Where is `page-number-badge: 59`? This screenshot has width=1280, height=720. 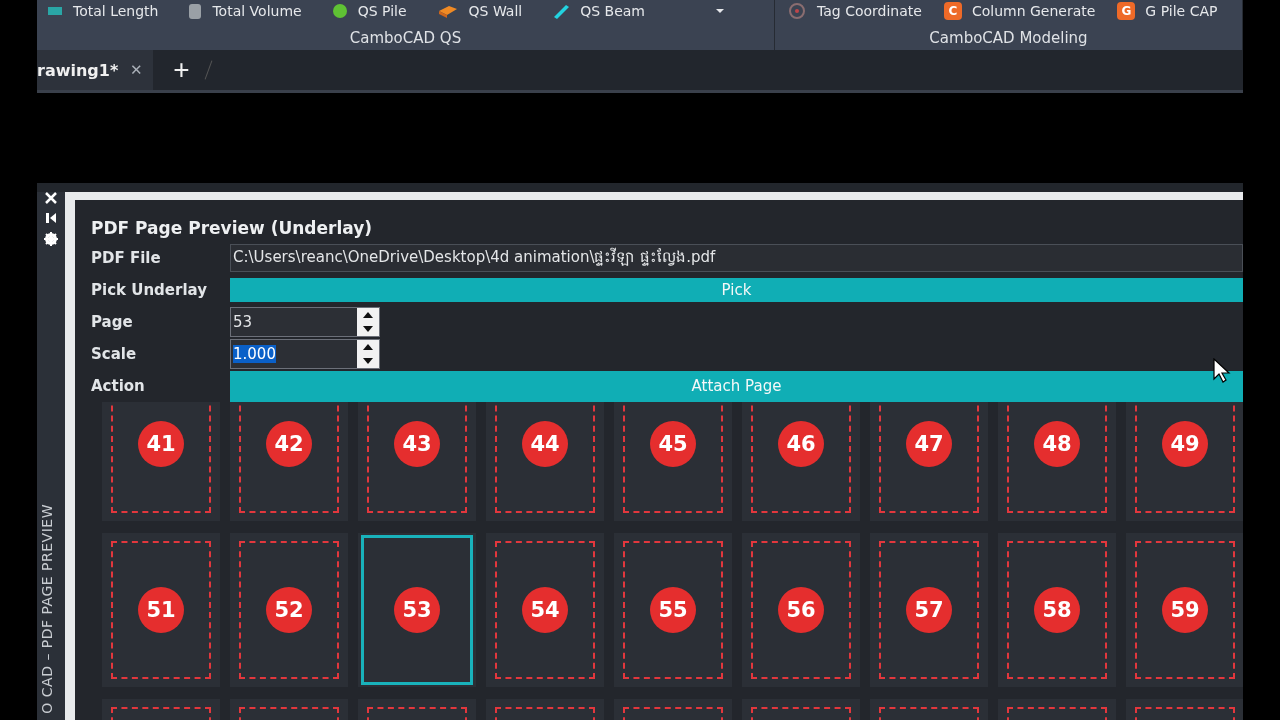
page-number-badge: 59 is located at coordinates (1185, 610).